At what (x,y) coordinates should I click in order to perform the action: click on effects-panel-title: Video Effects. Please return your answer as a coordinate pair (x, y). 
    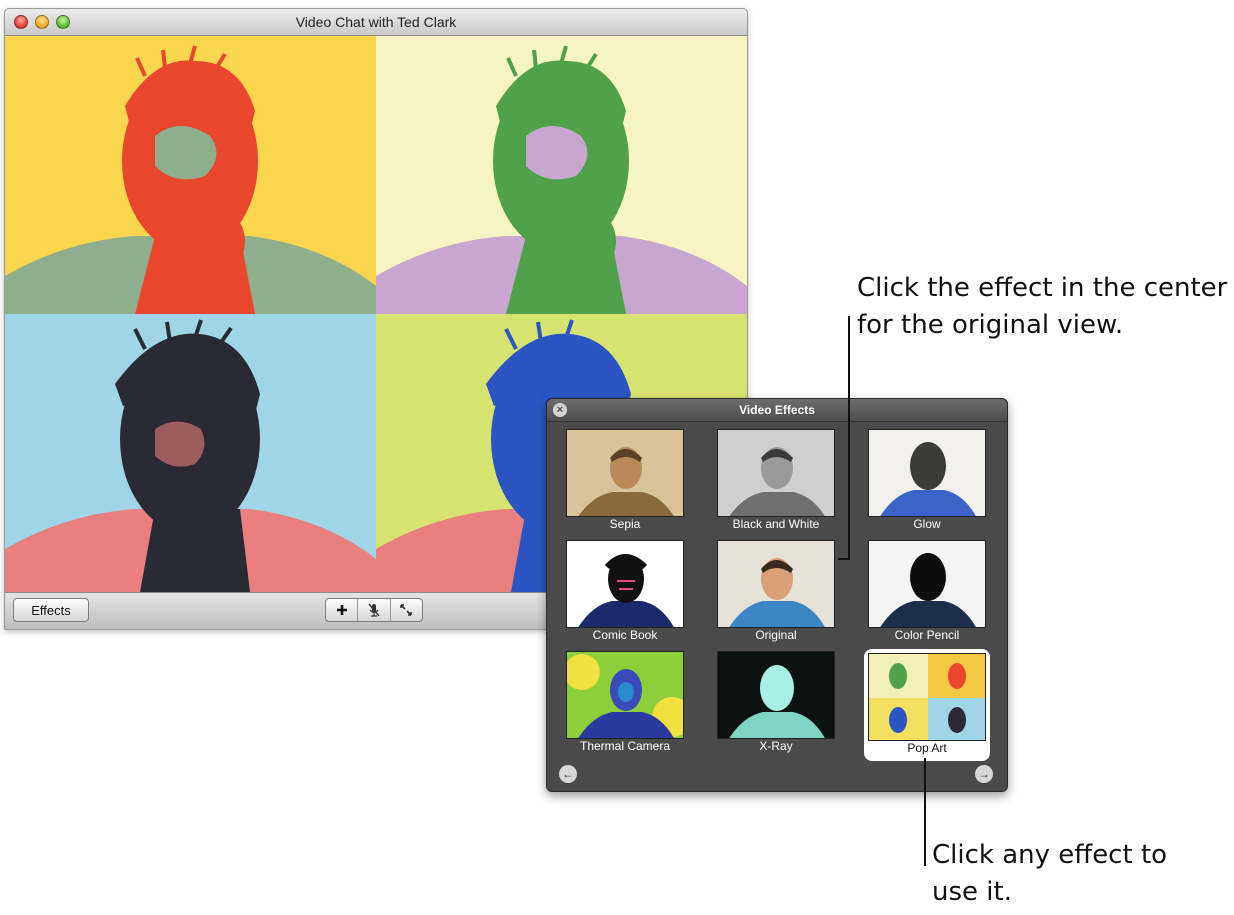
    Looking at the image, I should click on (777, 410).